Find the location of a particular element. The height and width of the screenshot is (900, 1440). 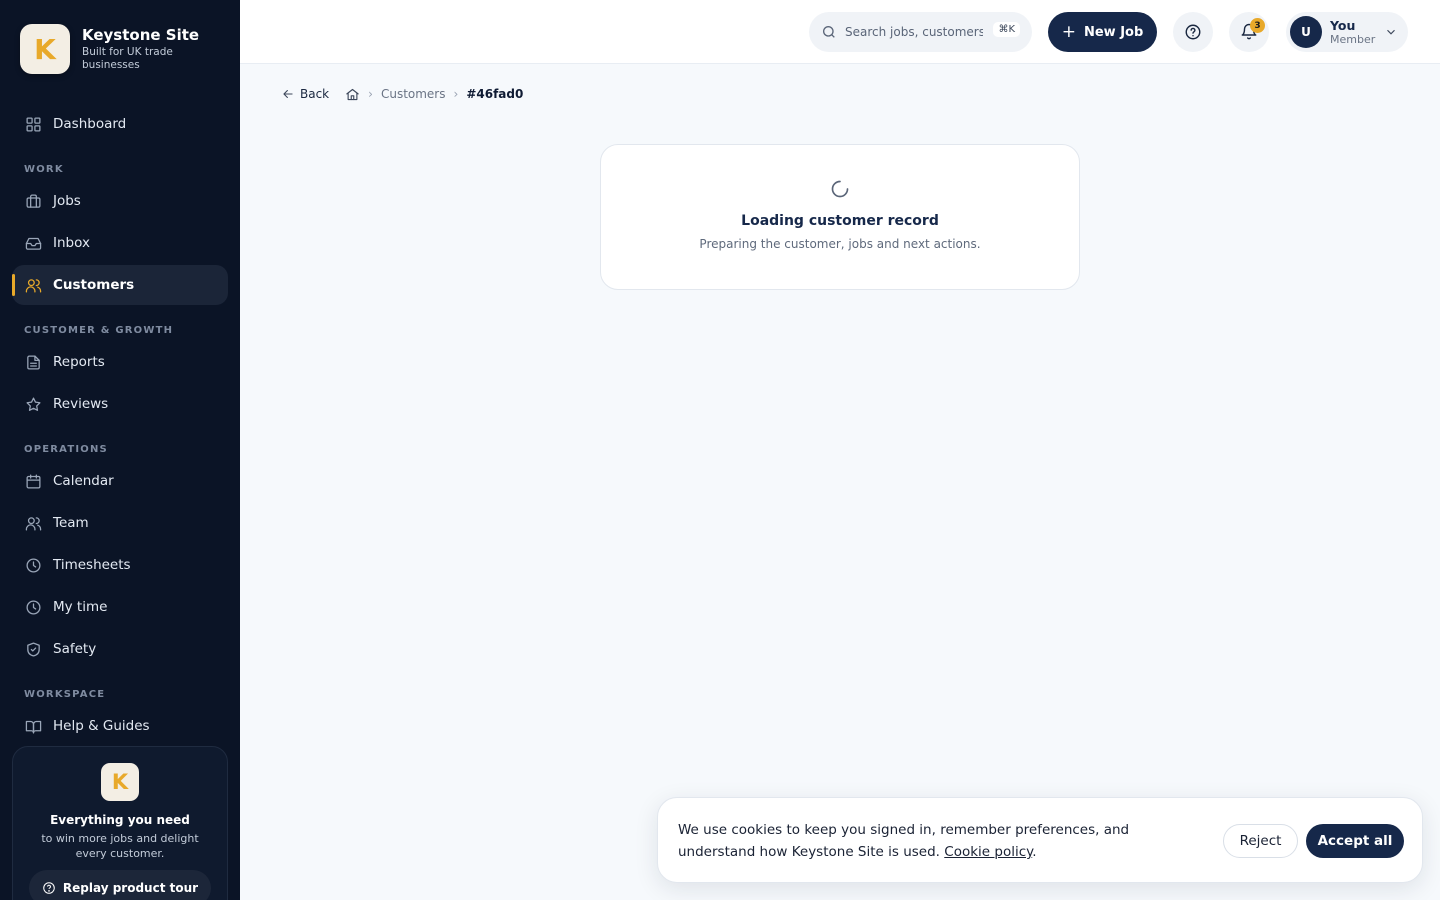

sidebar-item-reports: Reports is located at coordinates (120, 362).